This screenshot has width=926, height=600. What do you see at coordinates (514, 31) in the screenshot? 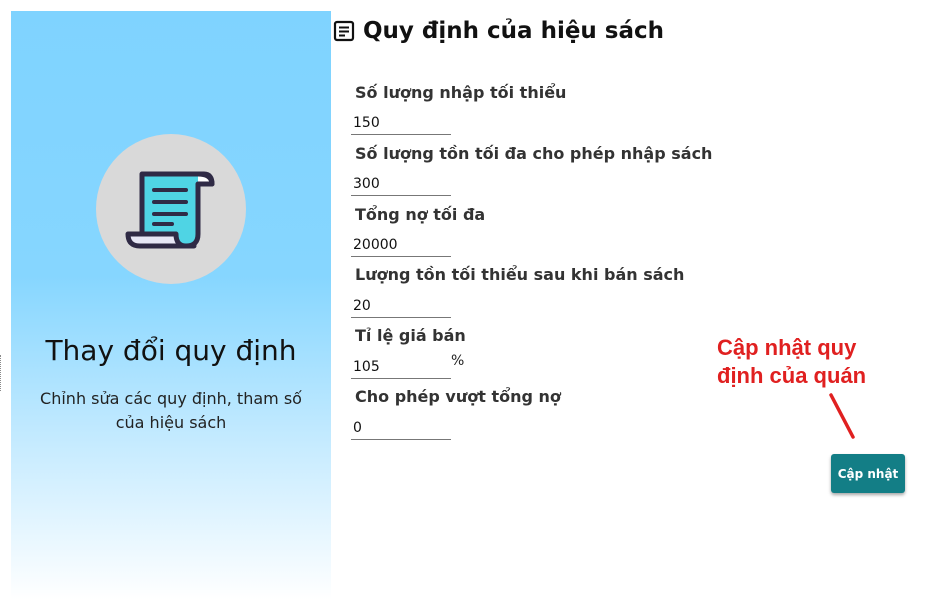
I see `page-title-text: Quy định của hiệu sách` at bounding box center [514, 31].